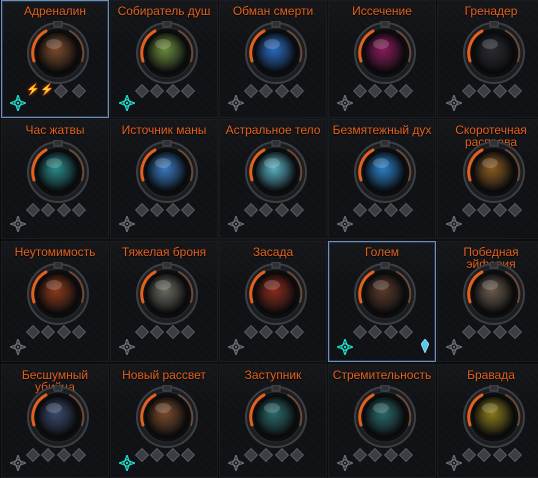  Describe the element at coordinates (55, 11) in the screenshot. I see `ability-name: Адреналин` at that location.